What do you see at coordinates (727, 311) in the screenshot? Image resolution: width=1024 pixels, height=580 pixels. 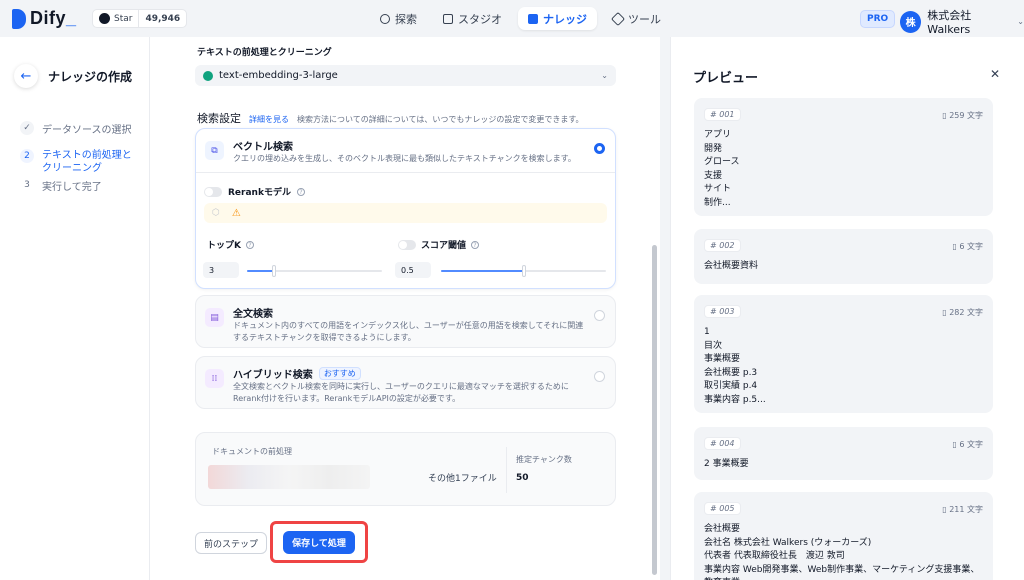 I see `chunk-id: 003` at bounding box center [727, 311].